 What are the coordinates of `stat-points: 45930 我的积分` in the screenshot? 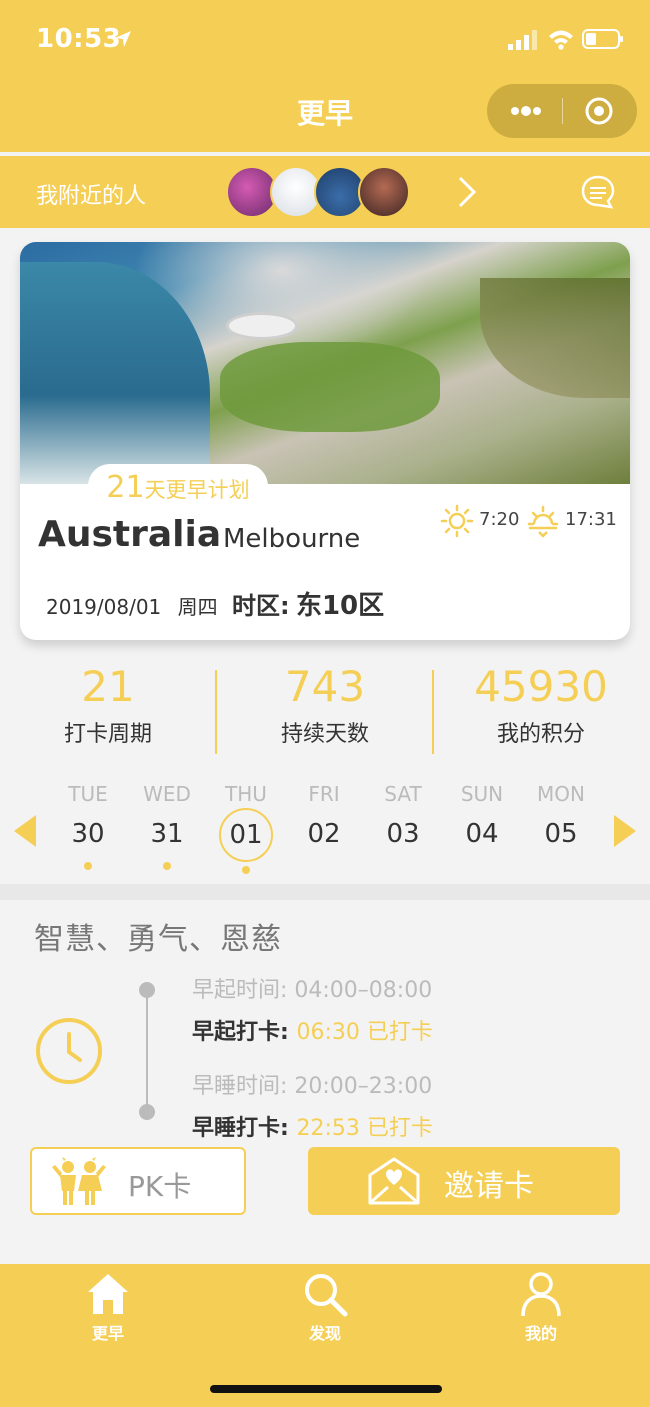 It's located at (541, 705).